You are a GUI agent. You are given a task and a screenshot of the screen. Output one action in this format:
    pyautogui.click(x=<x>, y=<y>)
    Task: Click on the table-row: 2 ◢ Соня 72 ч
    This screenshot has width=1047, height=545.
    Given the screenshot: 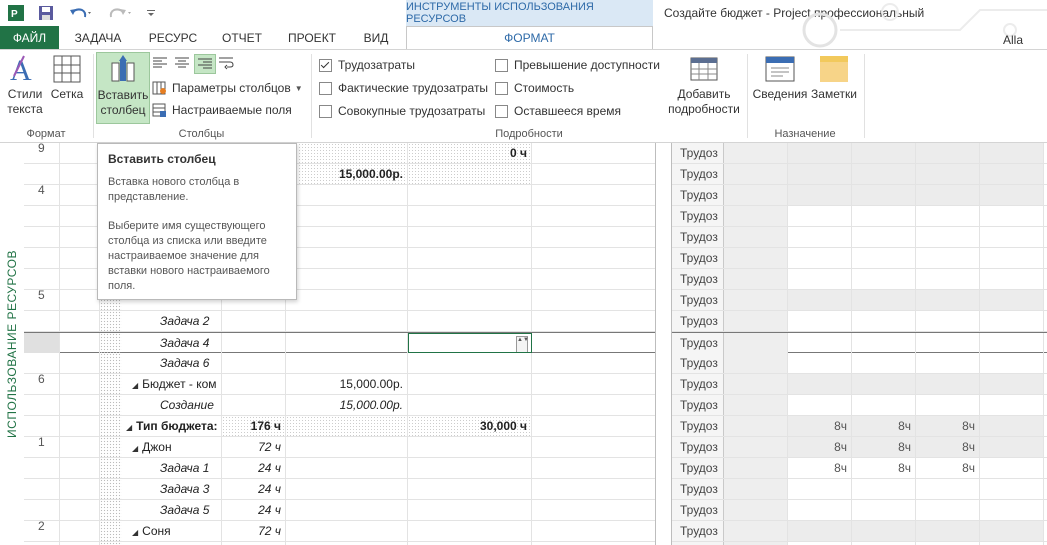 What is the action you would take?
    pyautogui.click(x=348, y=531)
    